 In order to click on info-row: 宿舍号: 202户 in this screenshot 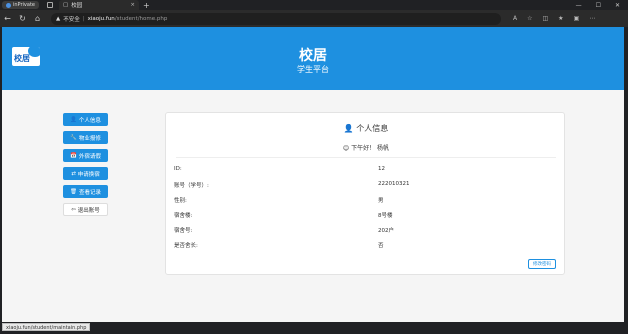, I will do `click(364, 231)`.